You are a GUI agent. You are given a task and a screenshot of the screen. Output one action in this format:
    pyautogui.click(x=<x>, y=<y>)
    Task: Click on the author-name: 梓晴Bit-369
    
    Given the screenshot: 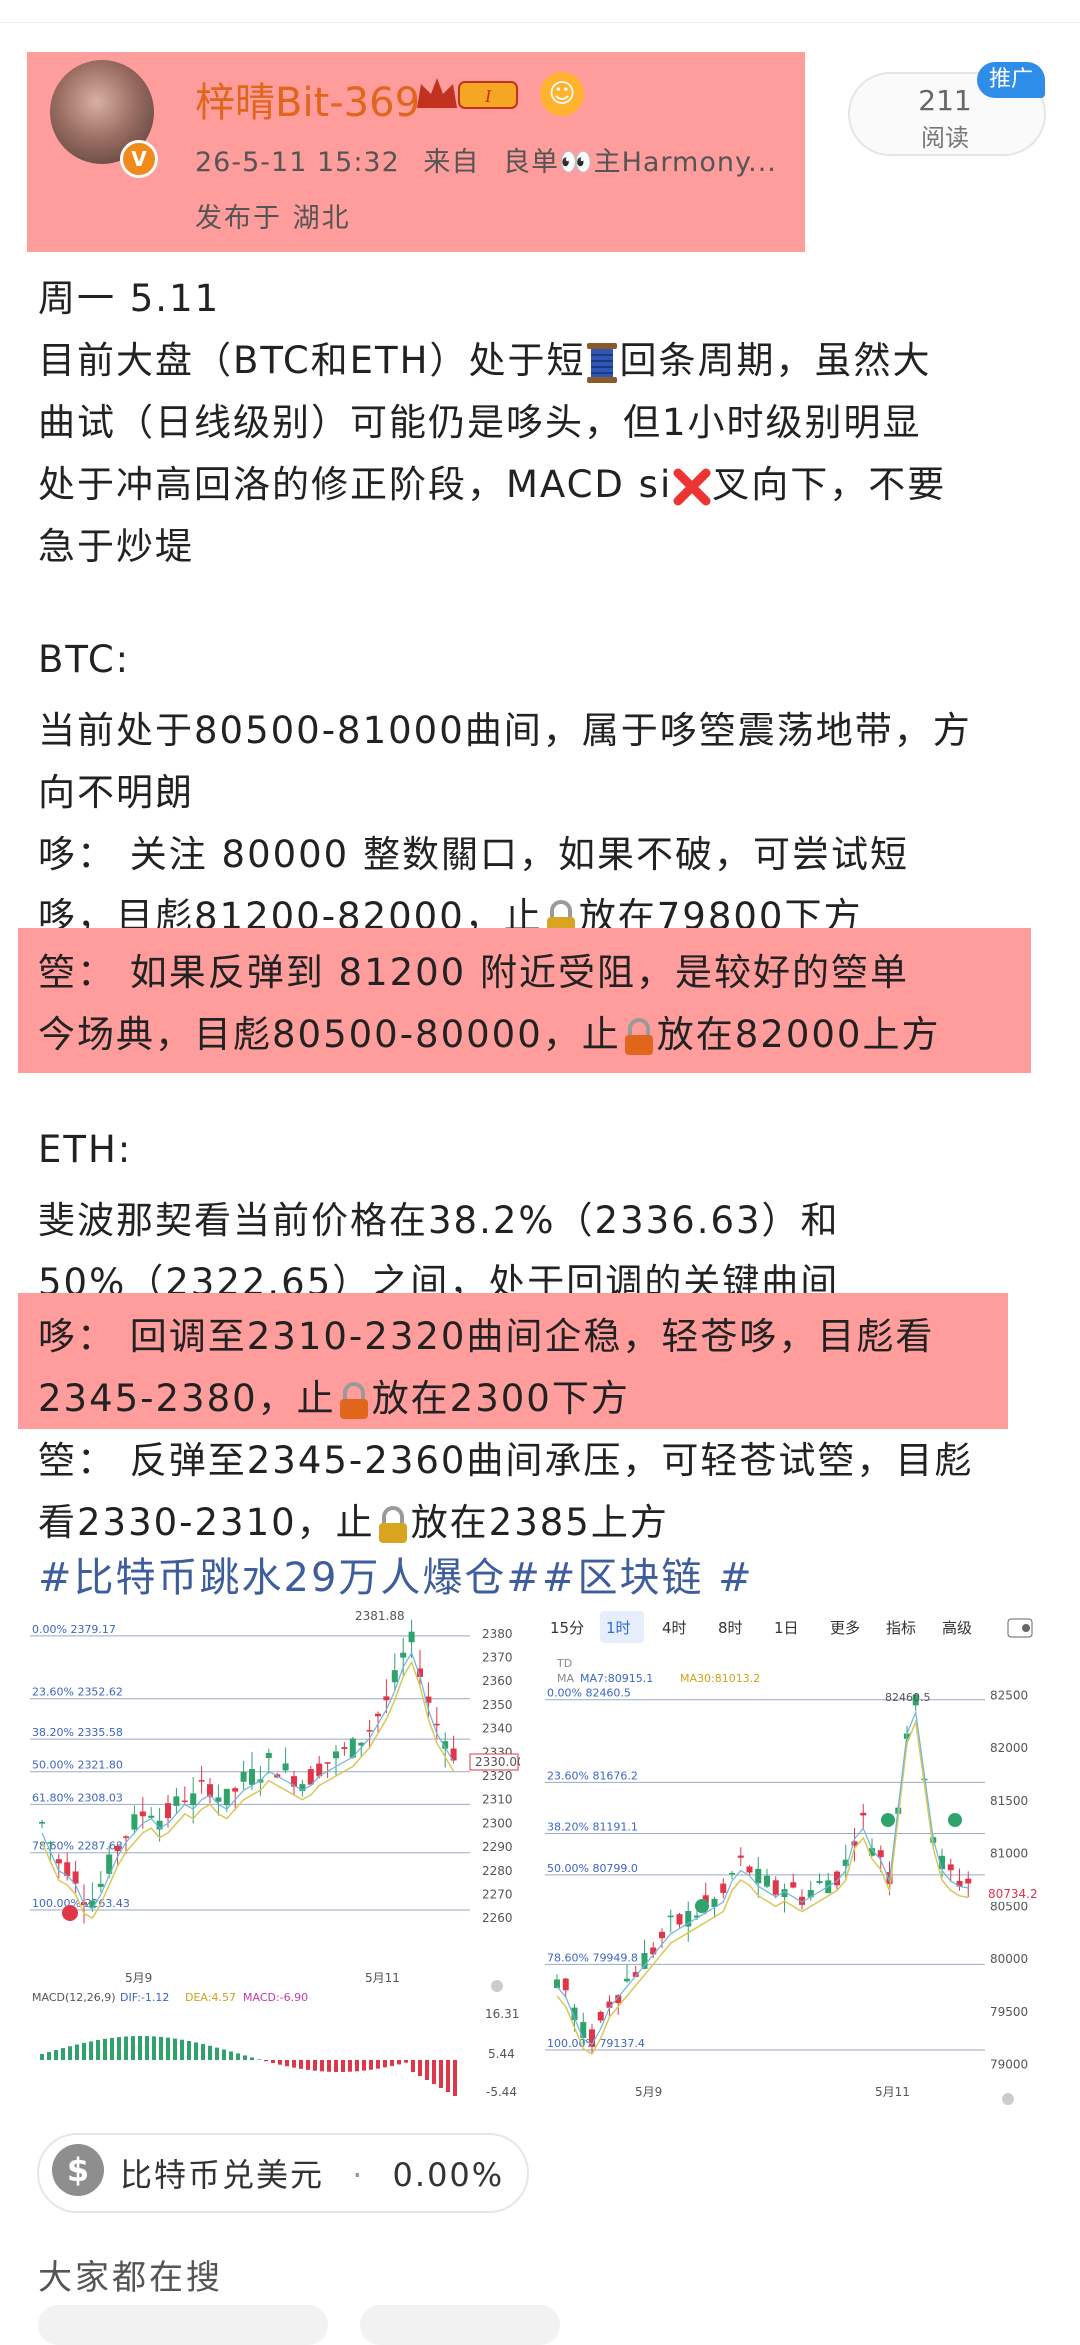 What is the action you would take?
    pyautogui.click(x=307, y=99)
    